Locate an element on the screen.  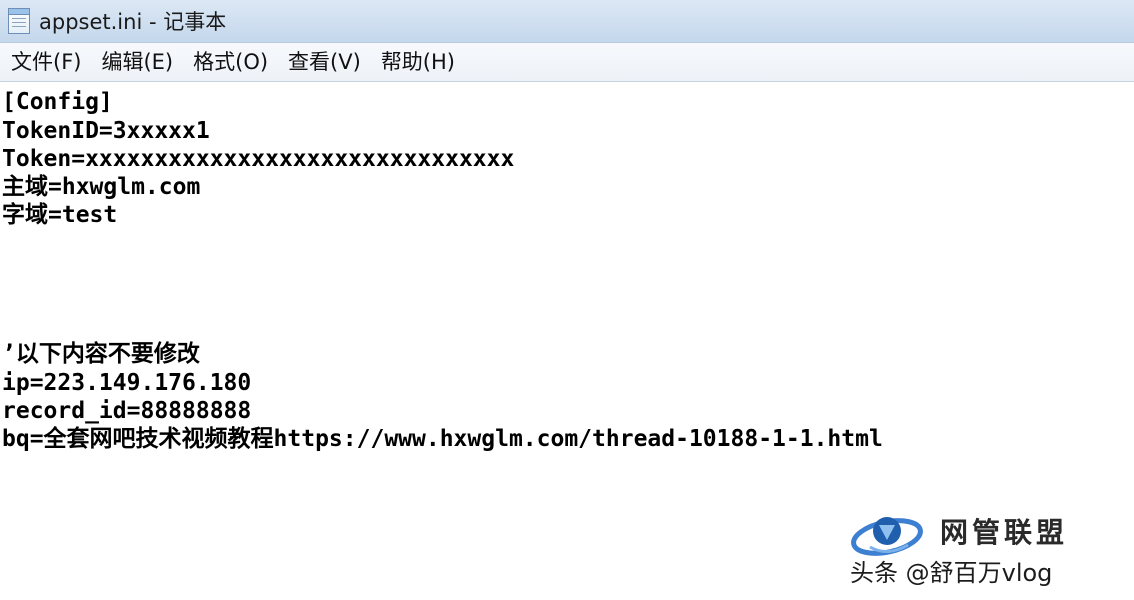
window-title: appset.ini - 记事本 is located at coordinates (133, 22).